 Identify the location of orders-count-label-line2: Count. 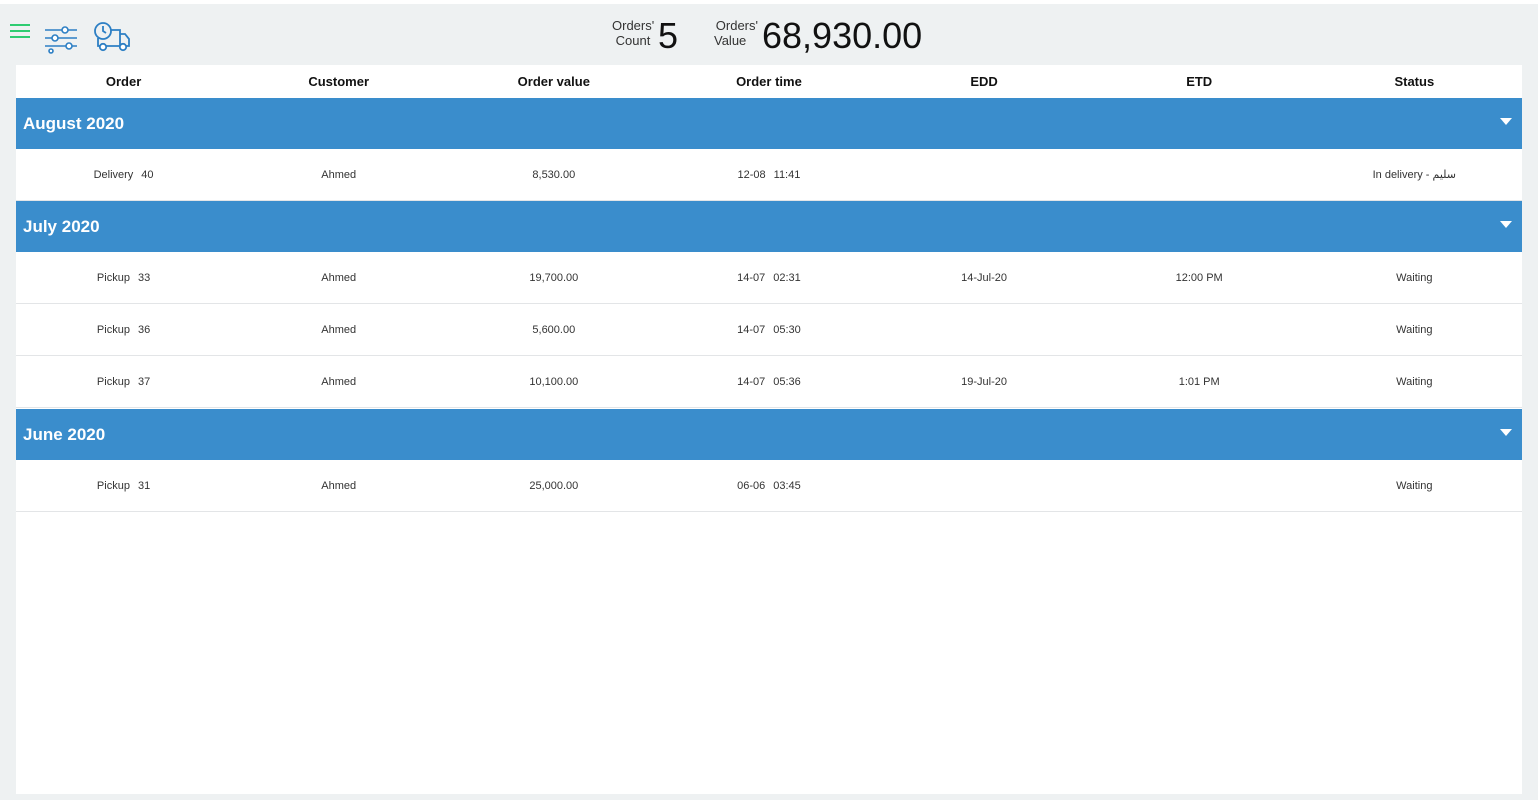
(633, 40).